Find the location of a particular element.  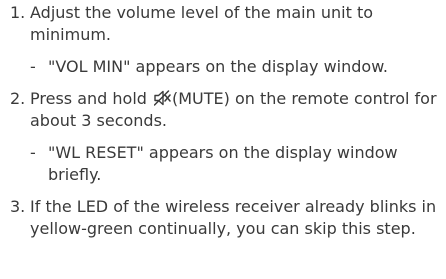

step-number: 1. is located at coordinates (18, 12).